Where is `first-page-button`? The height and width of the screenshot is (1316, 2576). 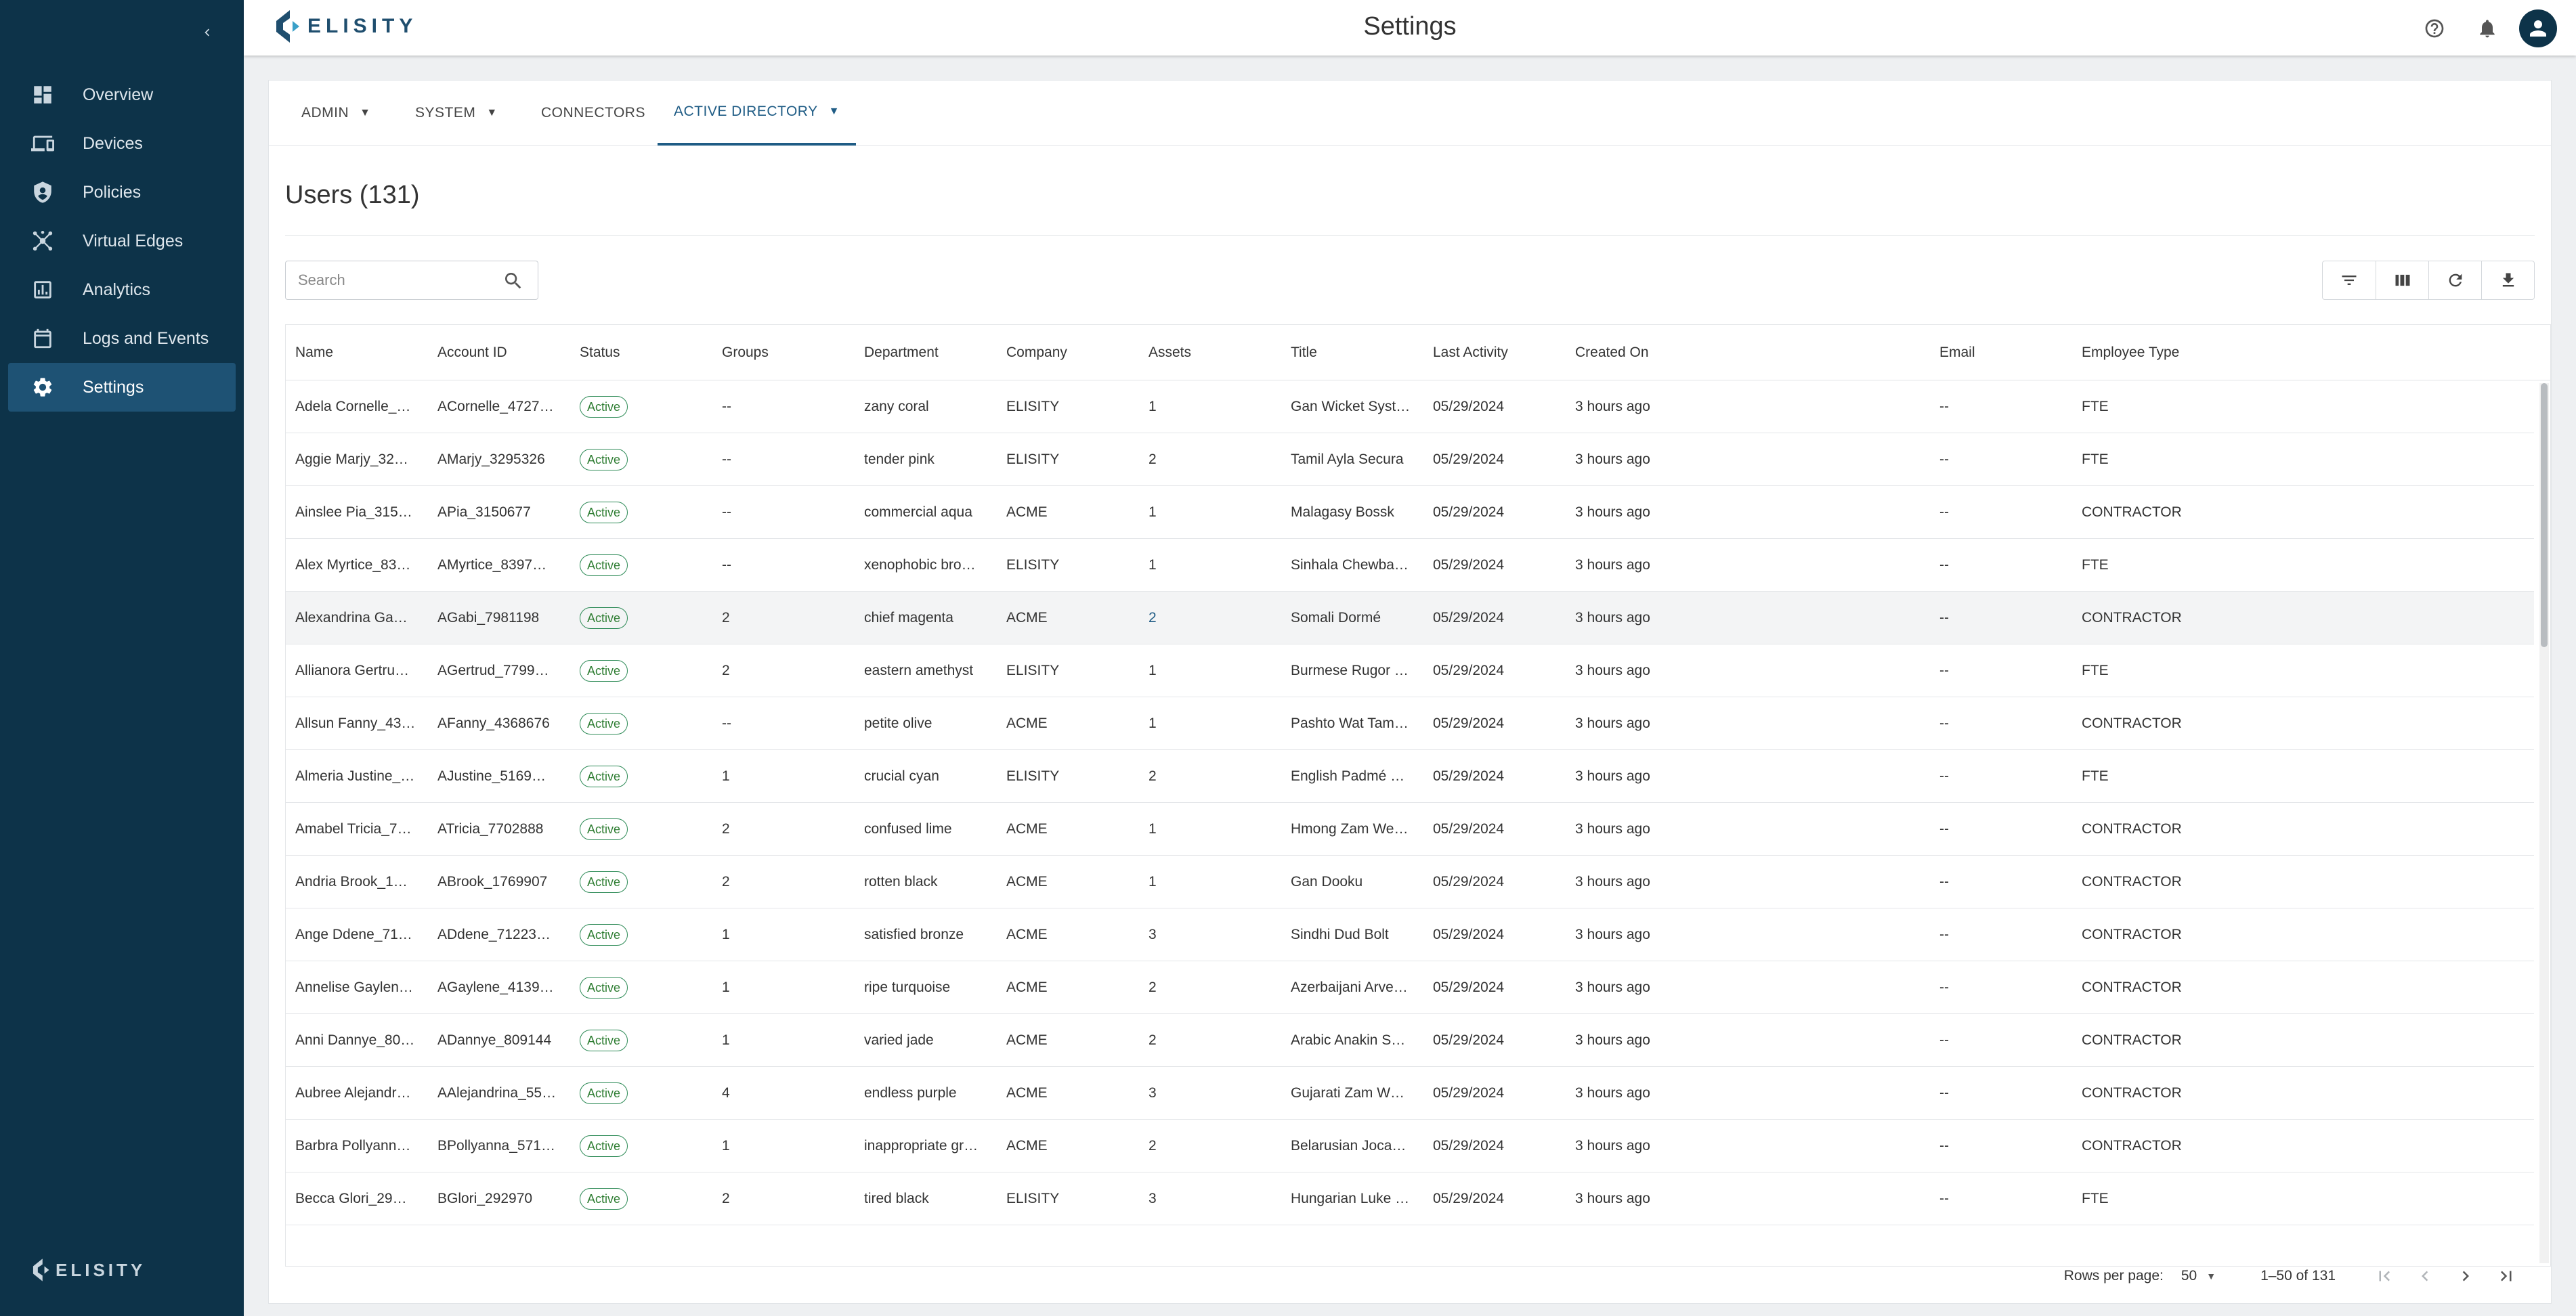
first-page-button is located at coordinates (2384, 1276).